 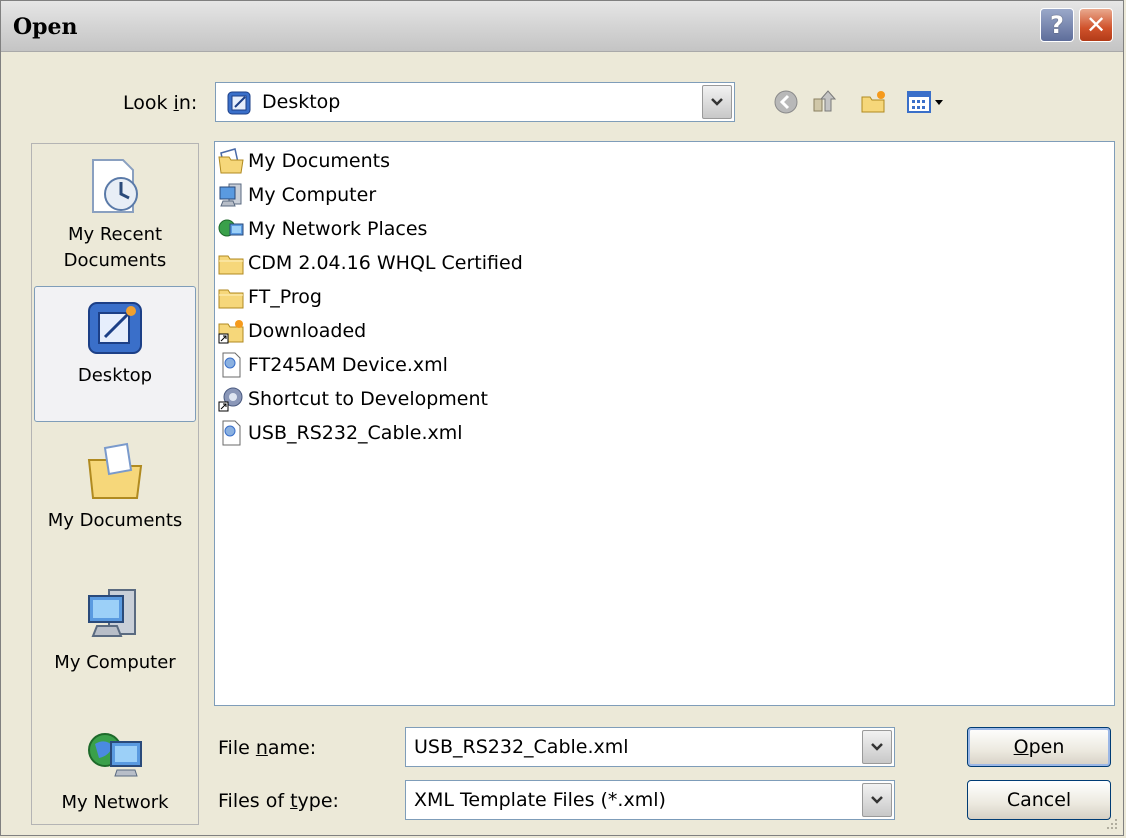 What do you see at coordinates (230, 399) in the screenshot?
I see `shortcut-icon` at bounding box center [230, 399].